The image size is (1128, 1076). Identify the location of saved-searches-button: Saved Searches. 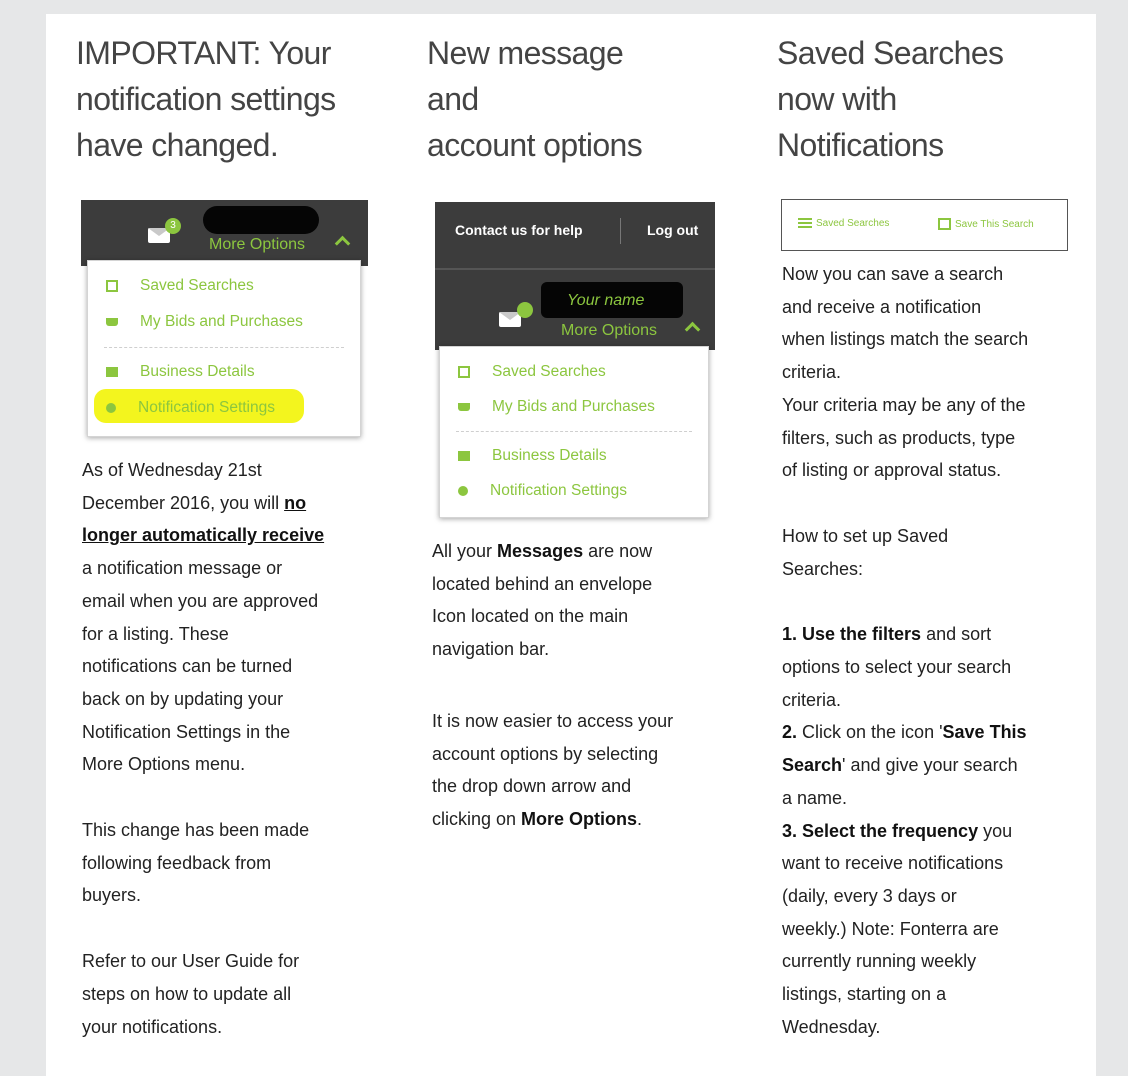
(843, 223).